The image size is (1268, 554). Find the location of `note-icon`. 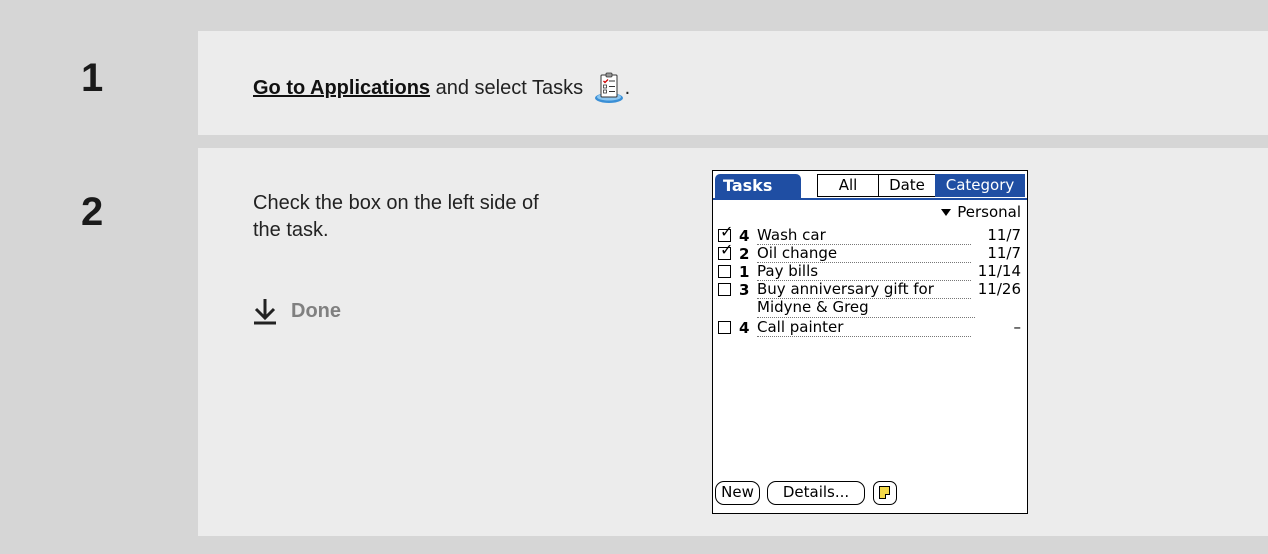

note-icon is located at coordinates (884, 492).